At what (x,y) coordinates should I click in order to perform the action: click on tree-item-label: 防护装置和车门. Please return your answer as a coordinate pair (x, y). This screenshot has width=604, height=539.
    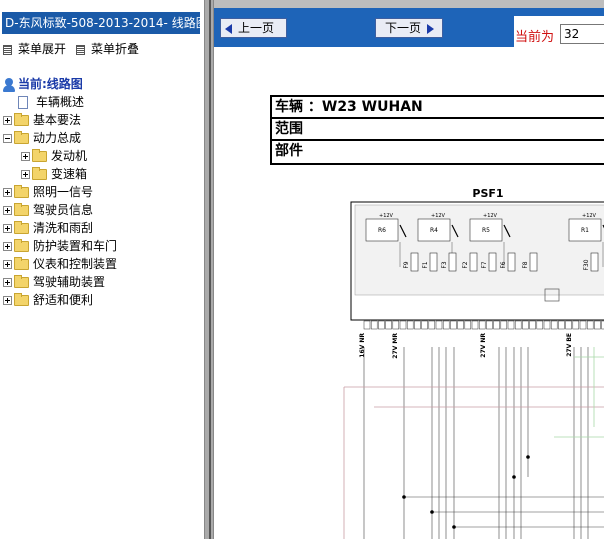
    Looking at the image, I should click on (75, 246).